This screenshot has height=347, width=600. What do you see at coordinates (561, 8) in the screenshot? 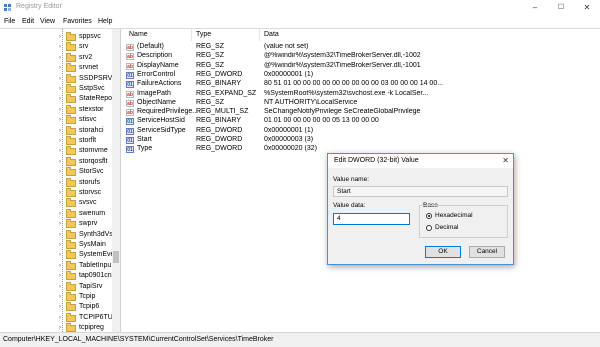
I see `maximize-button: ☐` at bounding box center [561, 8].